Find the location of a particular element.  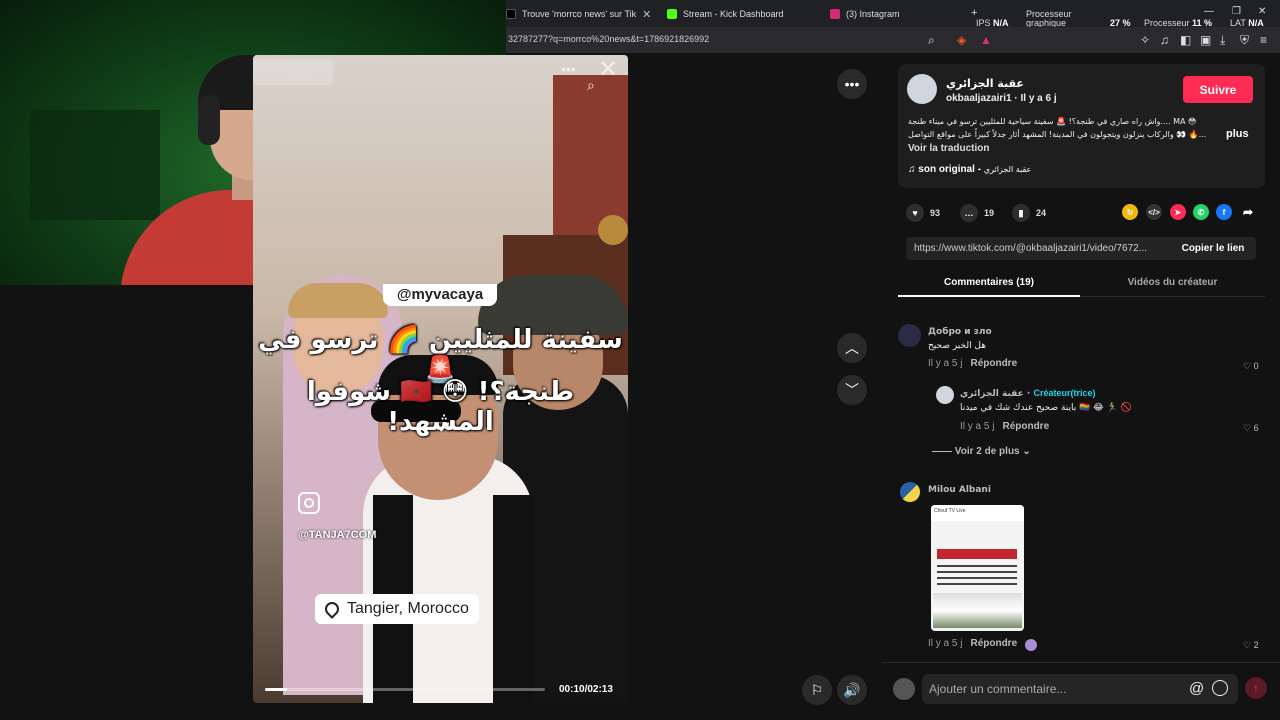

comment-like: ♡ 0 is located at coordinates (1251, 366).